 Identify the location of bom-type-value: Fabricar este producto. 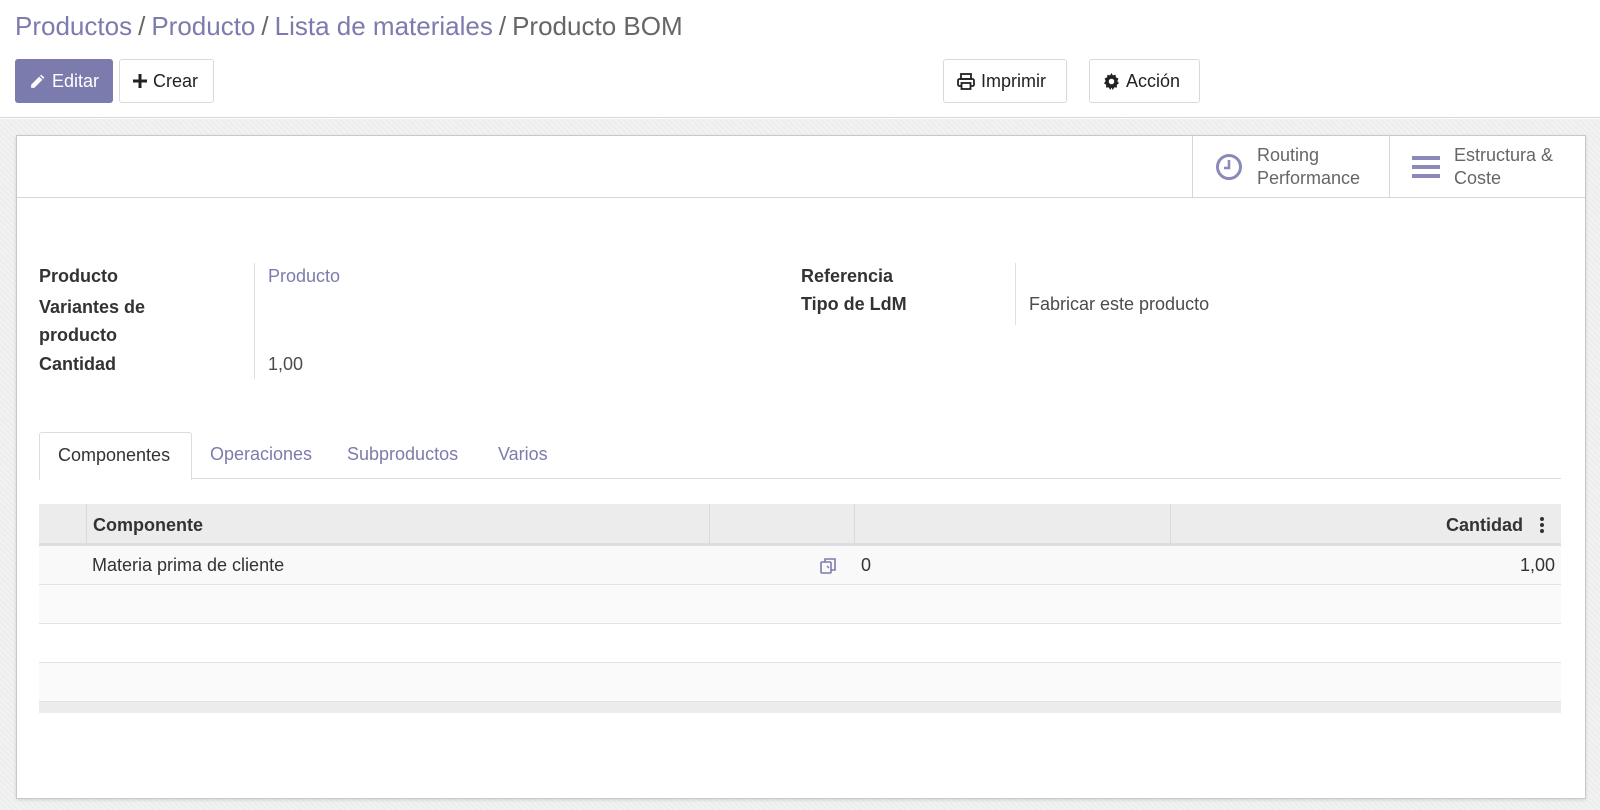
(1119, 304).